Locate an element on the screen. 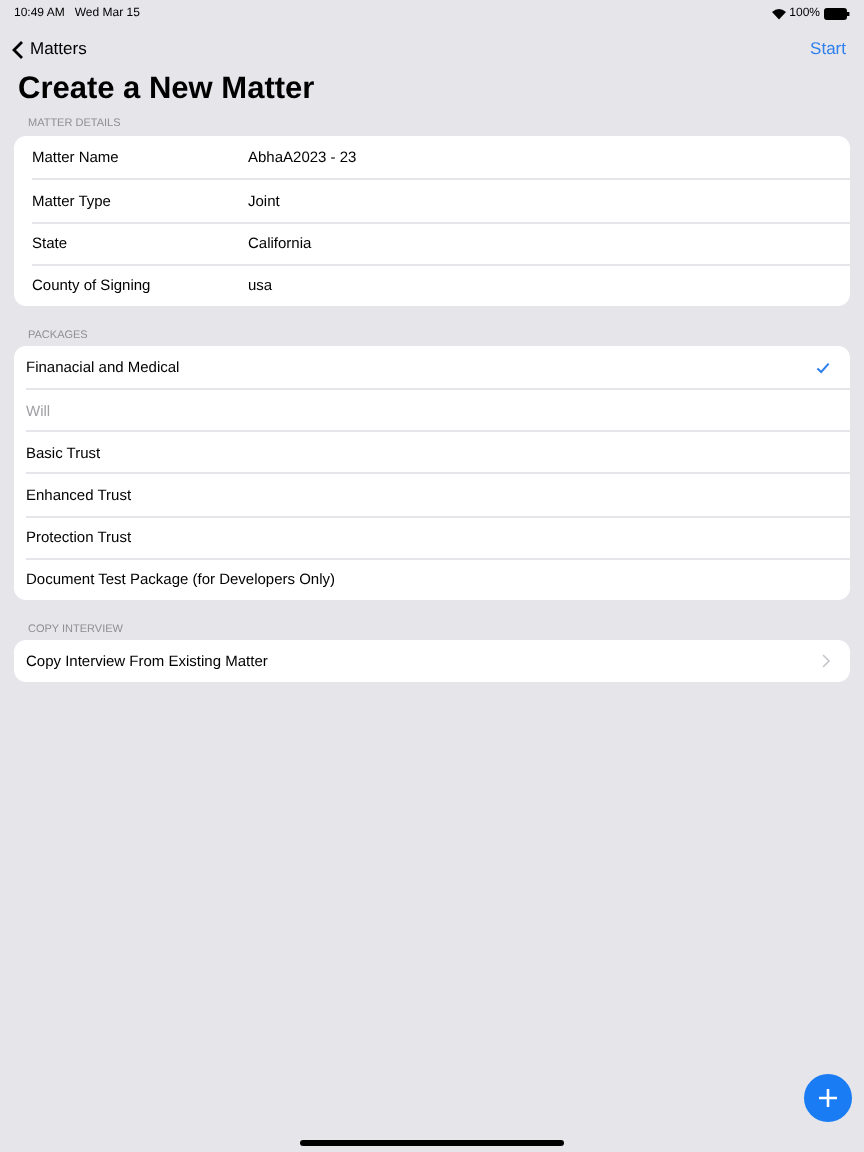  plus-icon is located at coordinates (828, 1098).